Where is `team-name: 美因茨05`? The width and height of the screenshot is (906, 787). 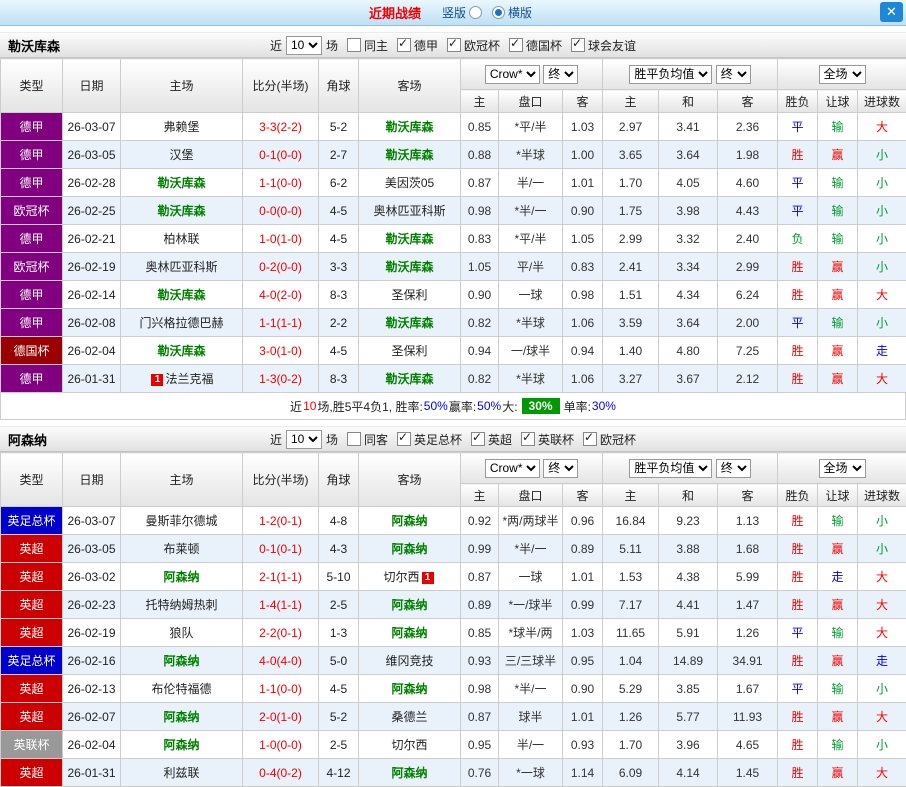 team-name: 美因茨05 is located at coordinates (409, 183).